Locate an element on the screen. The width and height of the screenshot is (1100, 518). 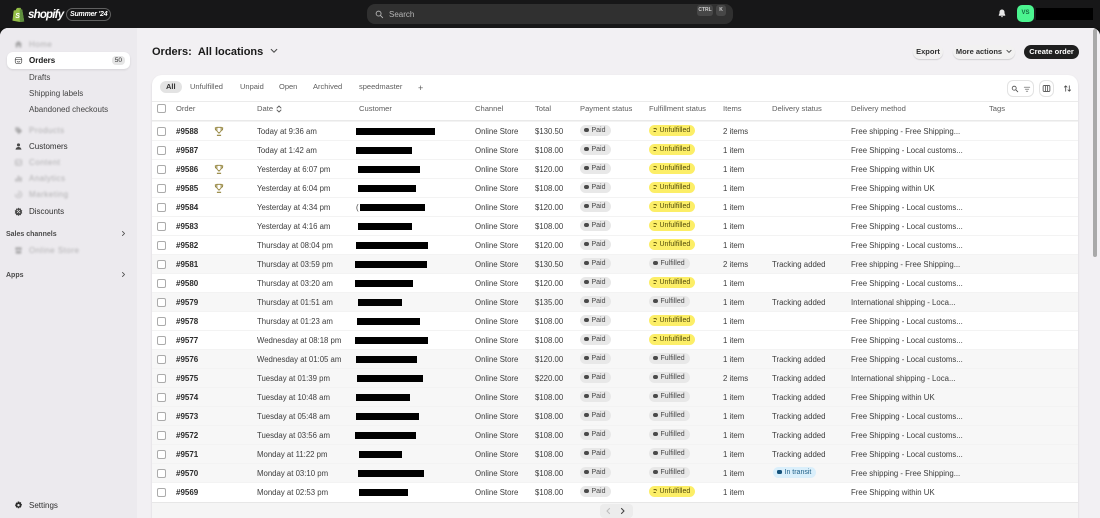
svg-text: S is located at coordinates (17, 16).